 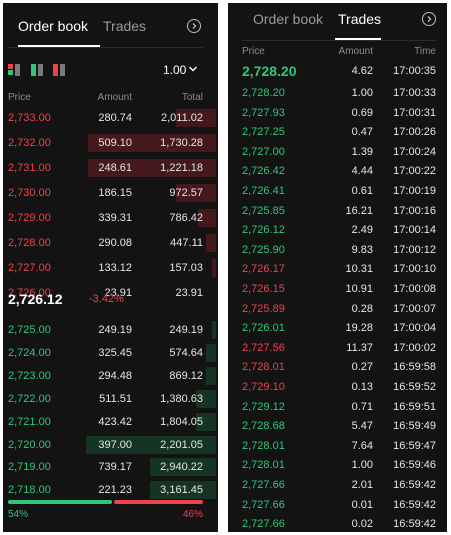 I want to click on total: 3,161.45, so click(x=181, y=490).